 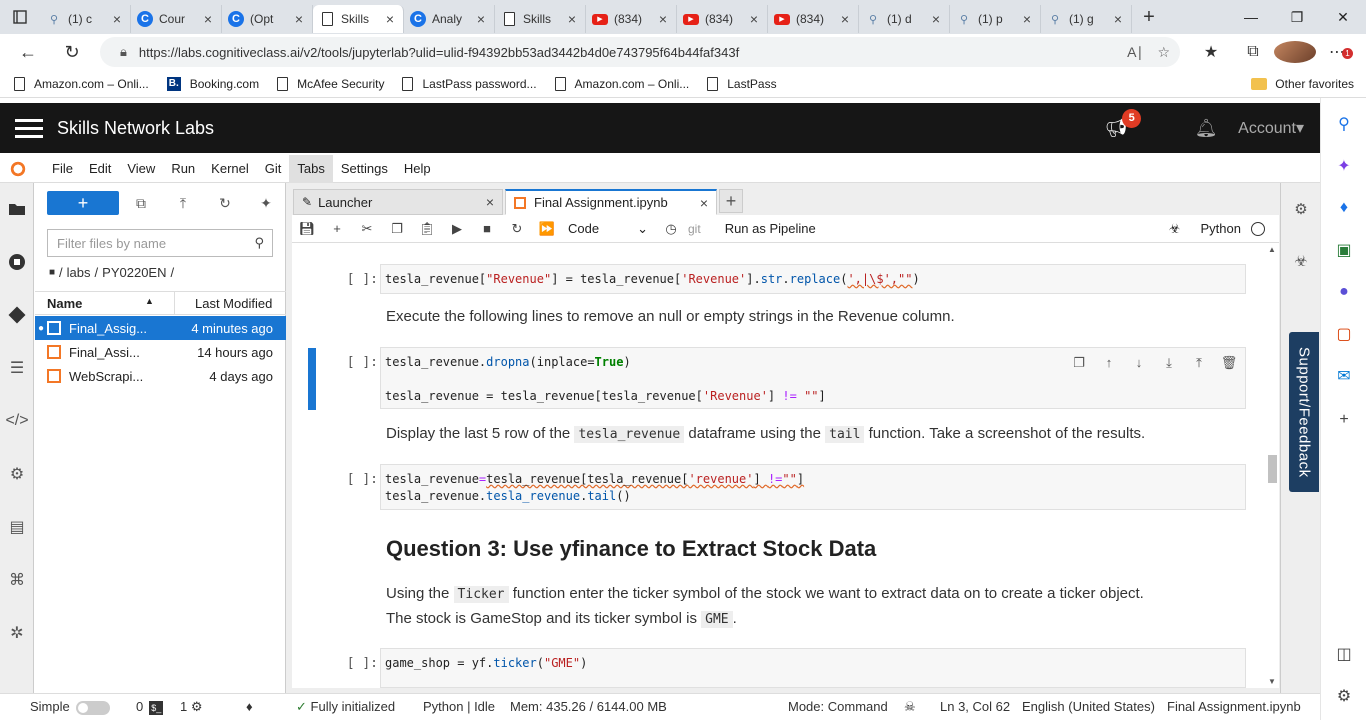 I want to click on minimize-icon: —, so click(x=1251, y=17).